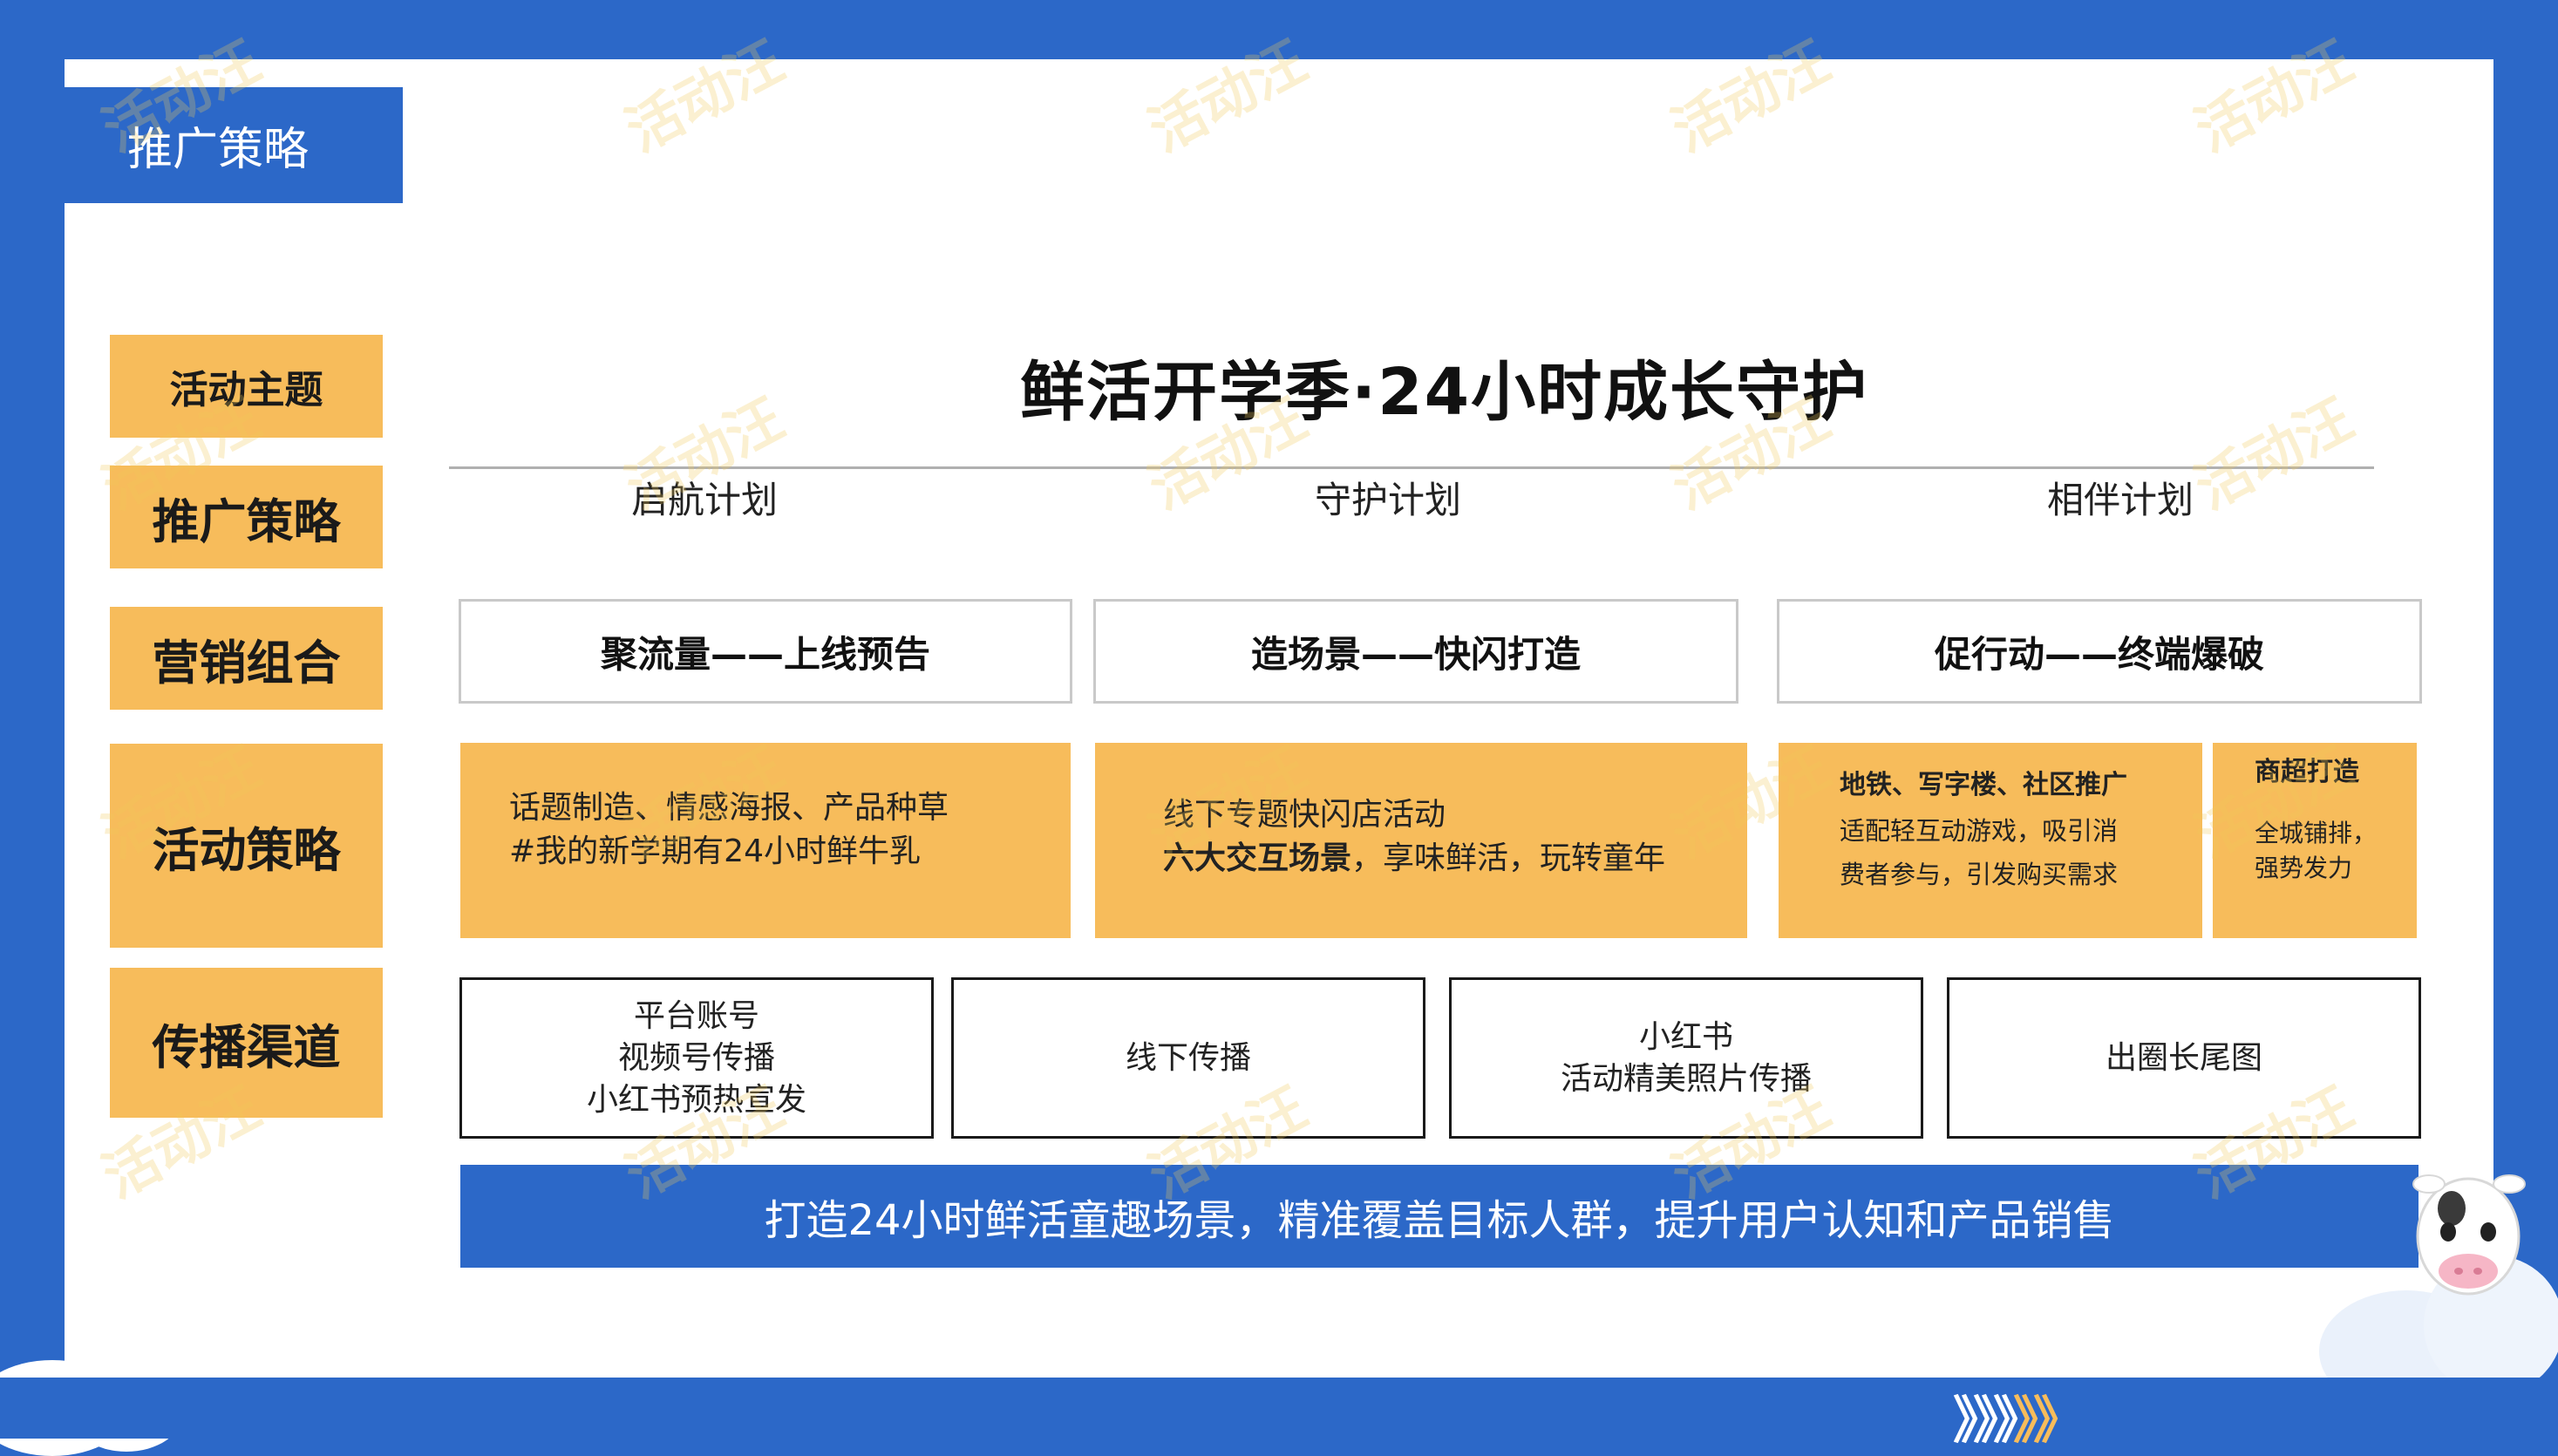 This screenshot has width=2558, height=1456. Describe the element at coordinates (2018, 1420) in the screenshot. I see `chevron-arrows-icon: 》》》》》` at that location.